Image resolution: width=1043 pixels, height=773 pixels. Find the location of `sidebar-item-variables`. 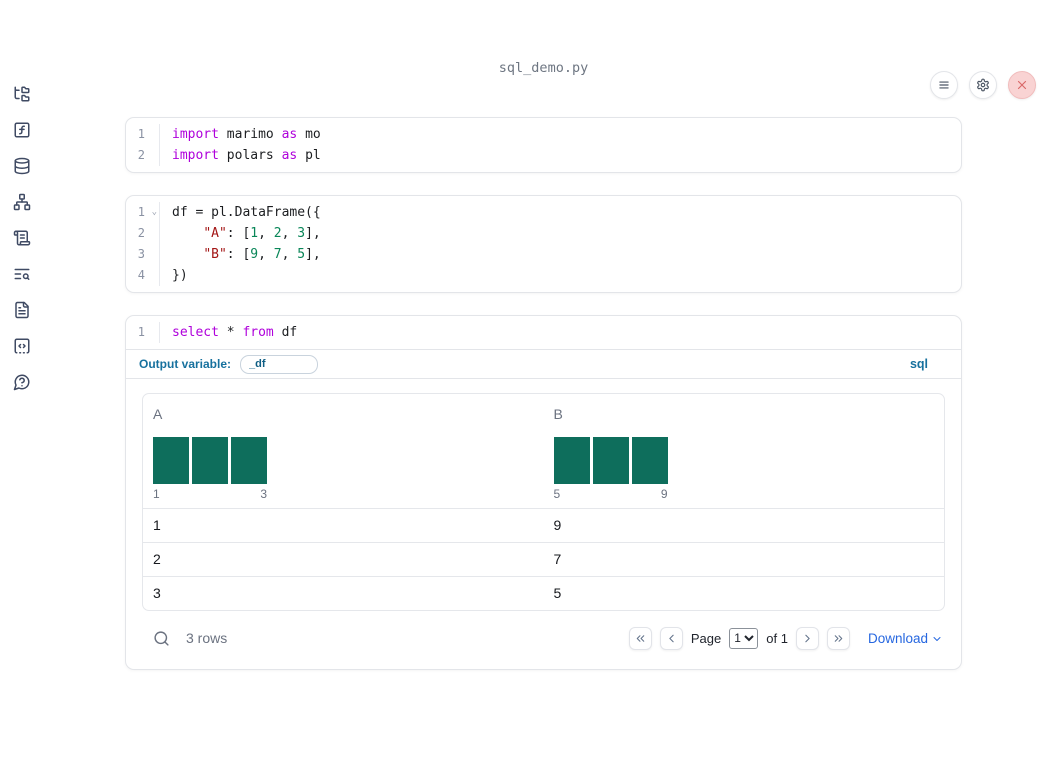

sidebar-item-variables is located at coordinates (22, 130).